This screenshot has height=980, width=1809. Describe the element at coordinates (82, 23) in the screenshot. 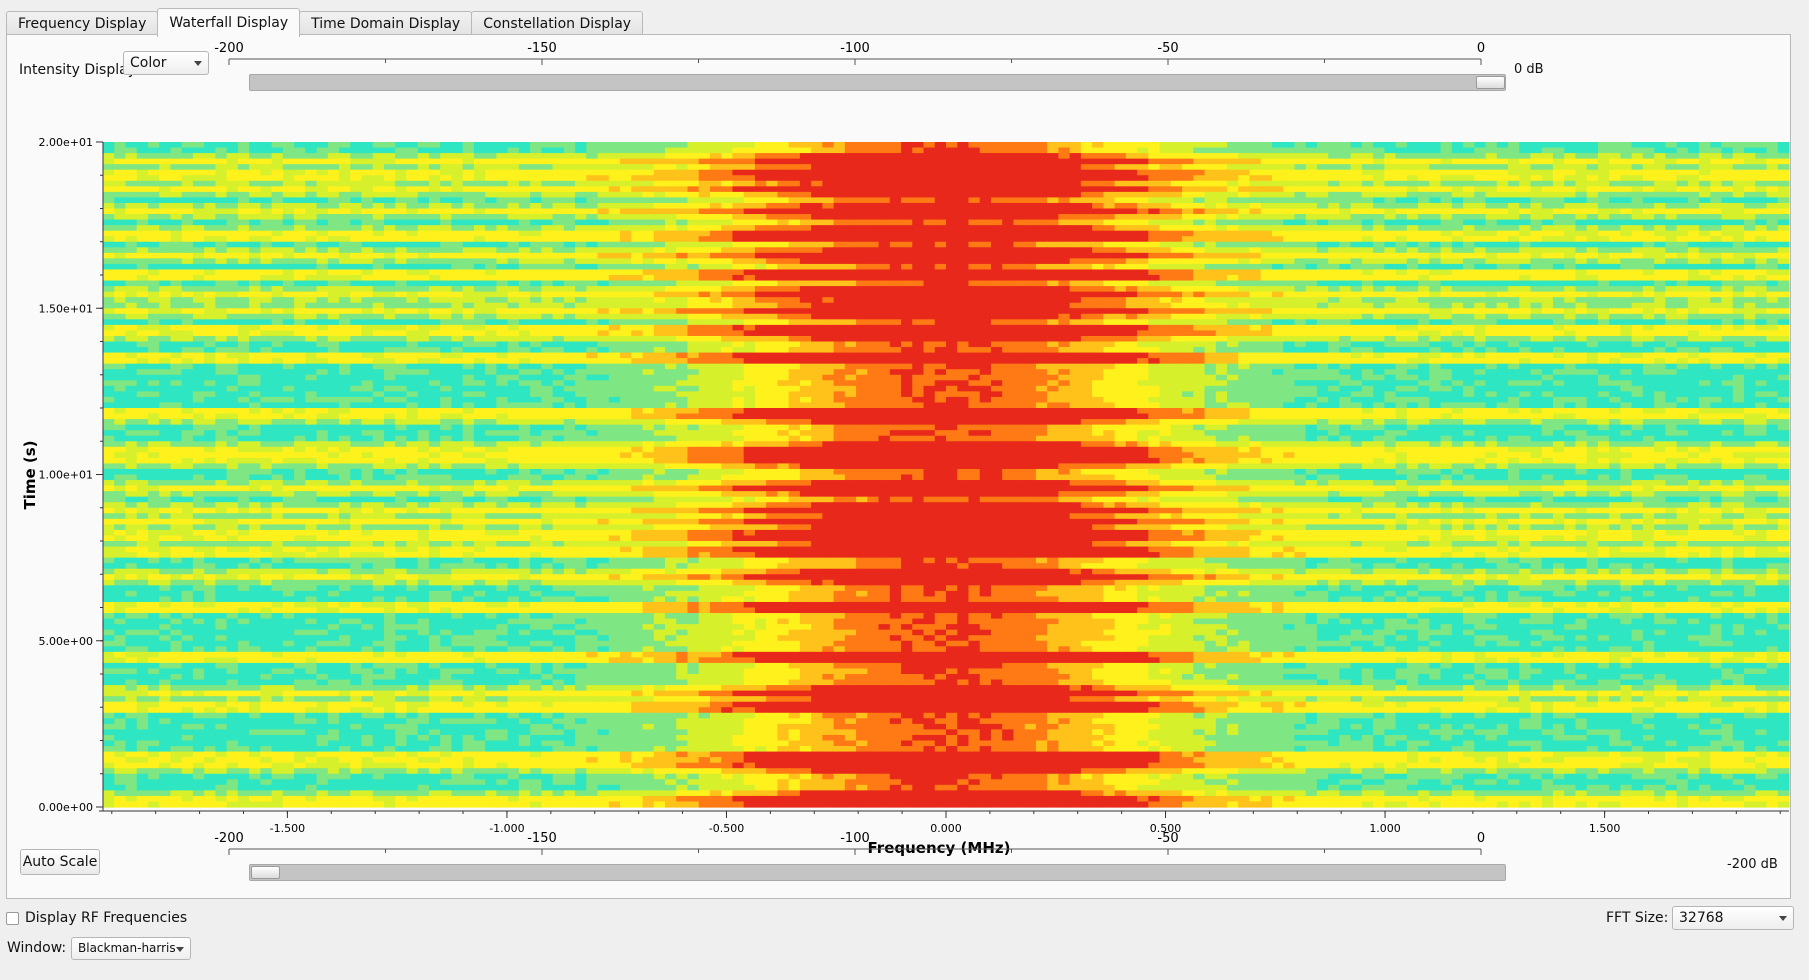

I see `tab-frequency-display: Frequency Display` at that location.